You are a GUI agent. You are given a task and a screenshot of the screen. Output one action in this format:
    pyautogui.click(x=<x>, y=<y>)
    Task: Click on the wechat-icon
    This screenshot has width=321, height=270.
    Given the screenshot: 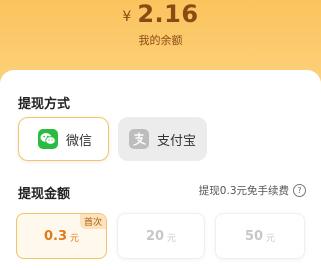 What is the action you would take?
    pyautogui.click(x=48, y=139)
    